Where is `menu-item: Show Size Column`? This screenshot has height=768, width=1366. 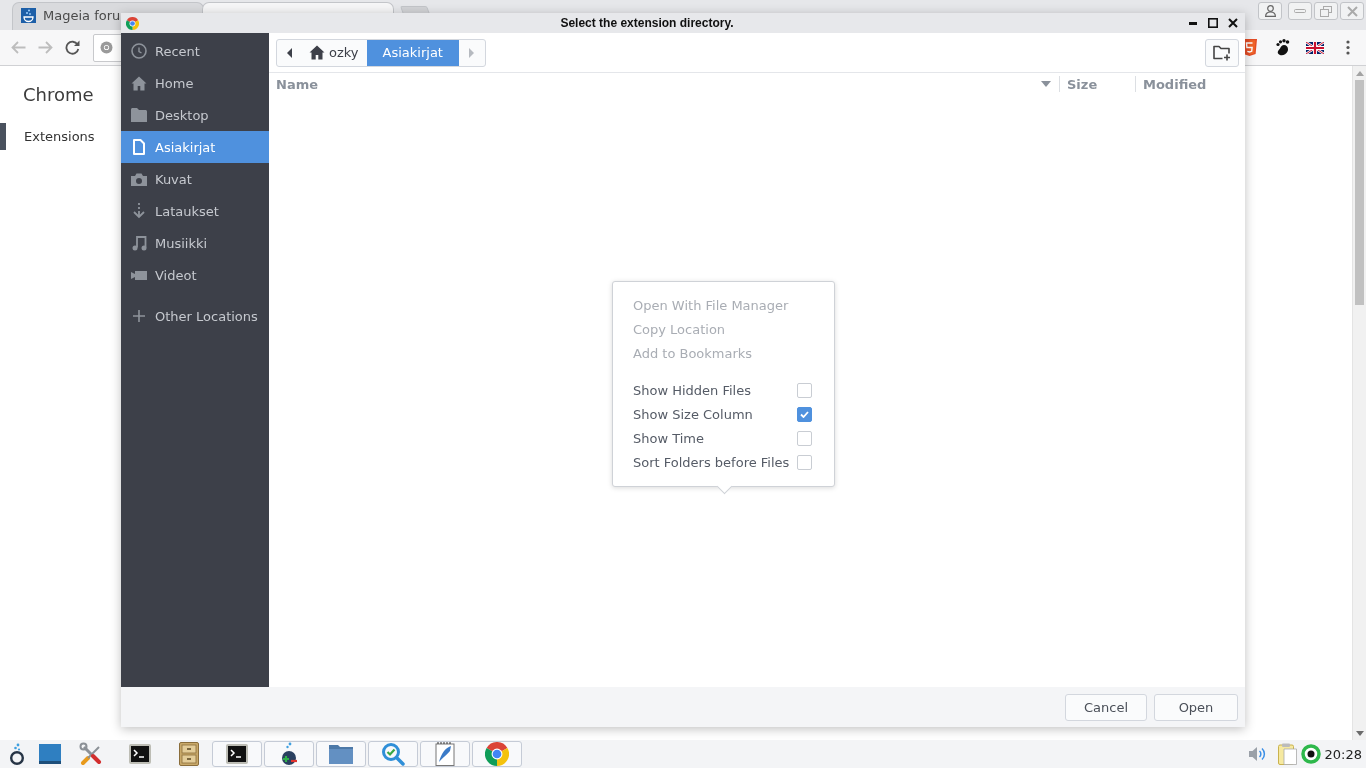 menu-item: Show Size Column is located at coordinates (723, 414).